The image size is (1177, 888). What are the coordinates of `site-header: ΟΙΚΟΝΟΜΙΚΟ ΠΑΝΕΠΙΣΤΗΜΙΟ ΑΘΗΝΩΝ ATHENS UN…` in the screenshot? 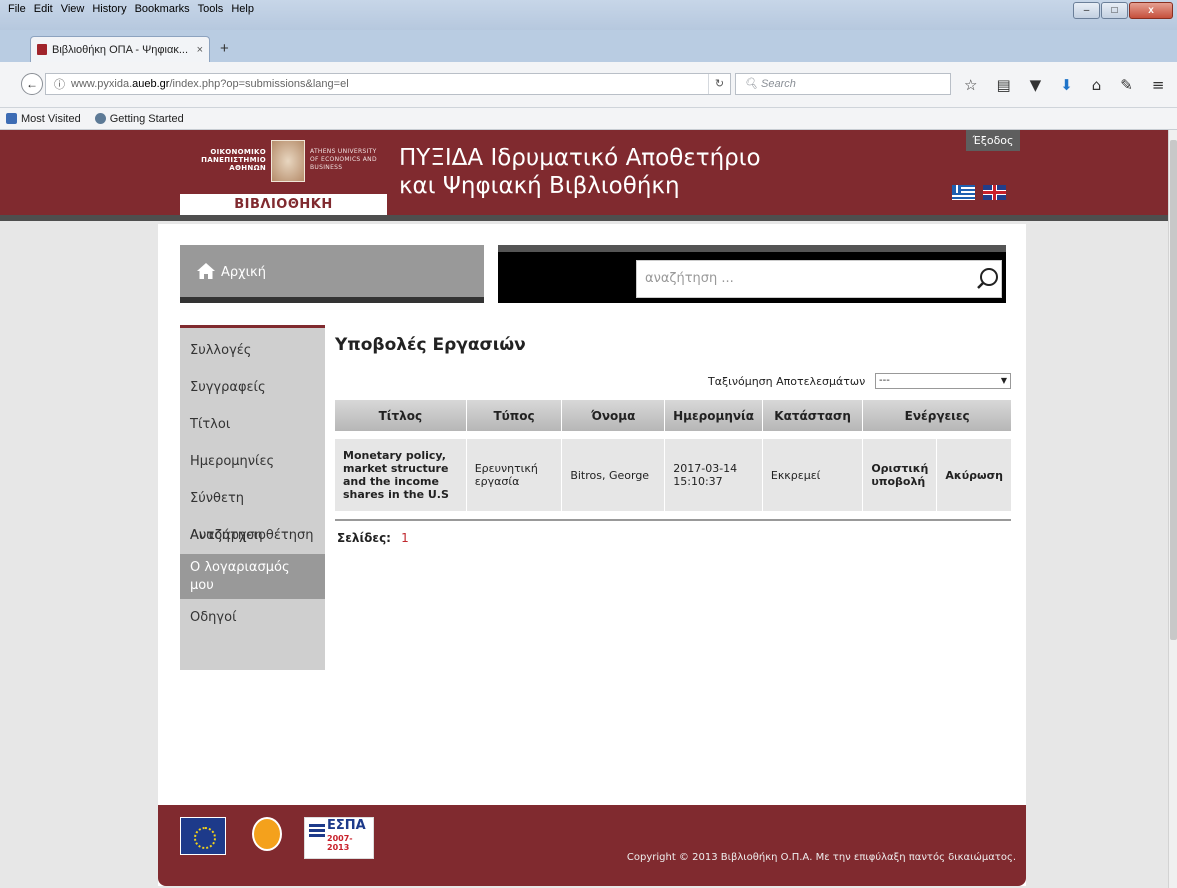 It's located at (584, 175).